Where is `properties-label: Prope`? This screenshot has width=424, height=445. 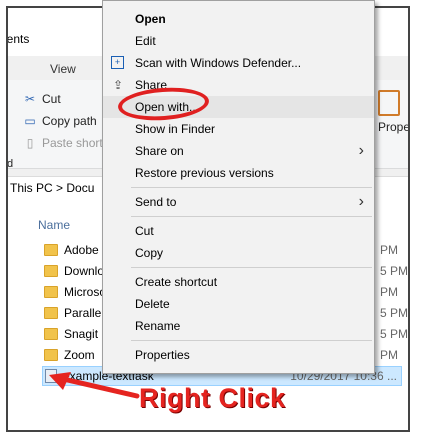
properties-label: Prope is located at coordinates (394, 127).